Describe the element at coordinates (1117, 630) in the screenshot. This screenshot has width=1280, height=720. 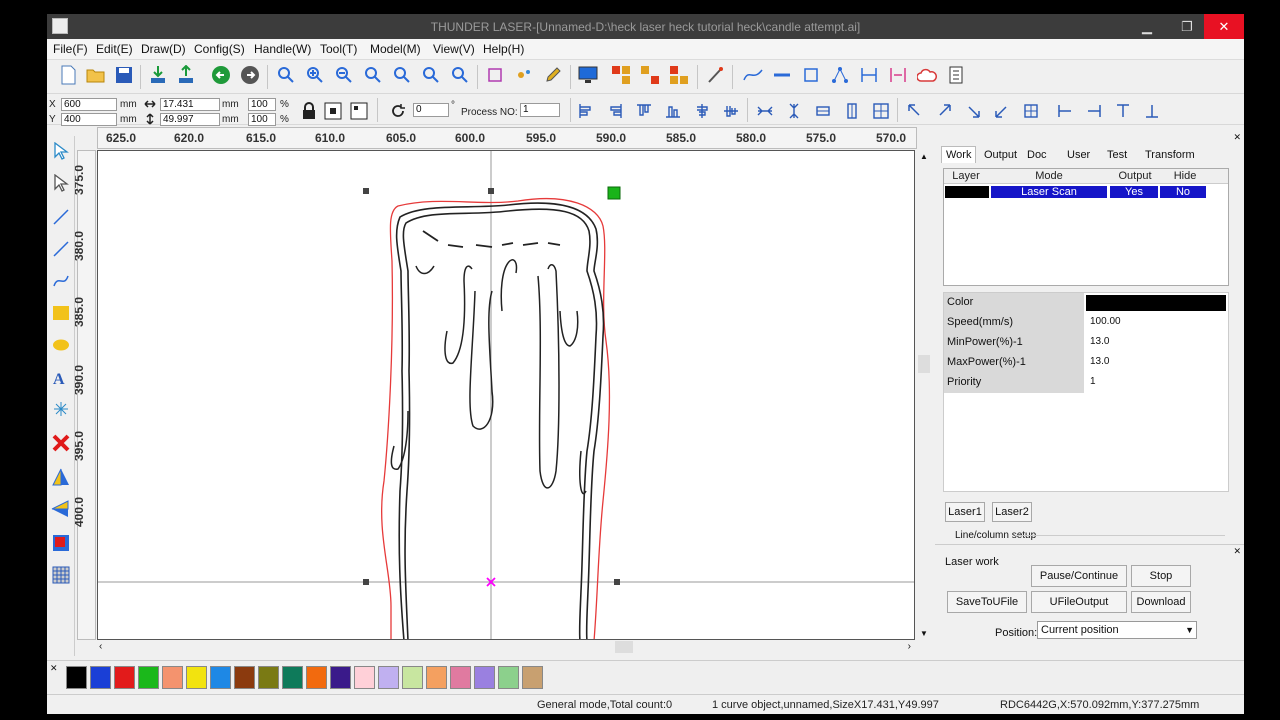
I see `position-select: Current position ▼` at that location.